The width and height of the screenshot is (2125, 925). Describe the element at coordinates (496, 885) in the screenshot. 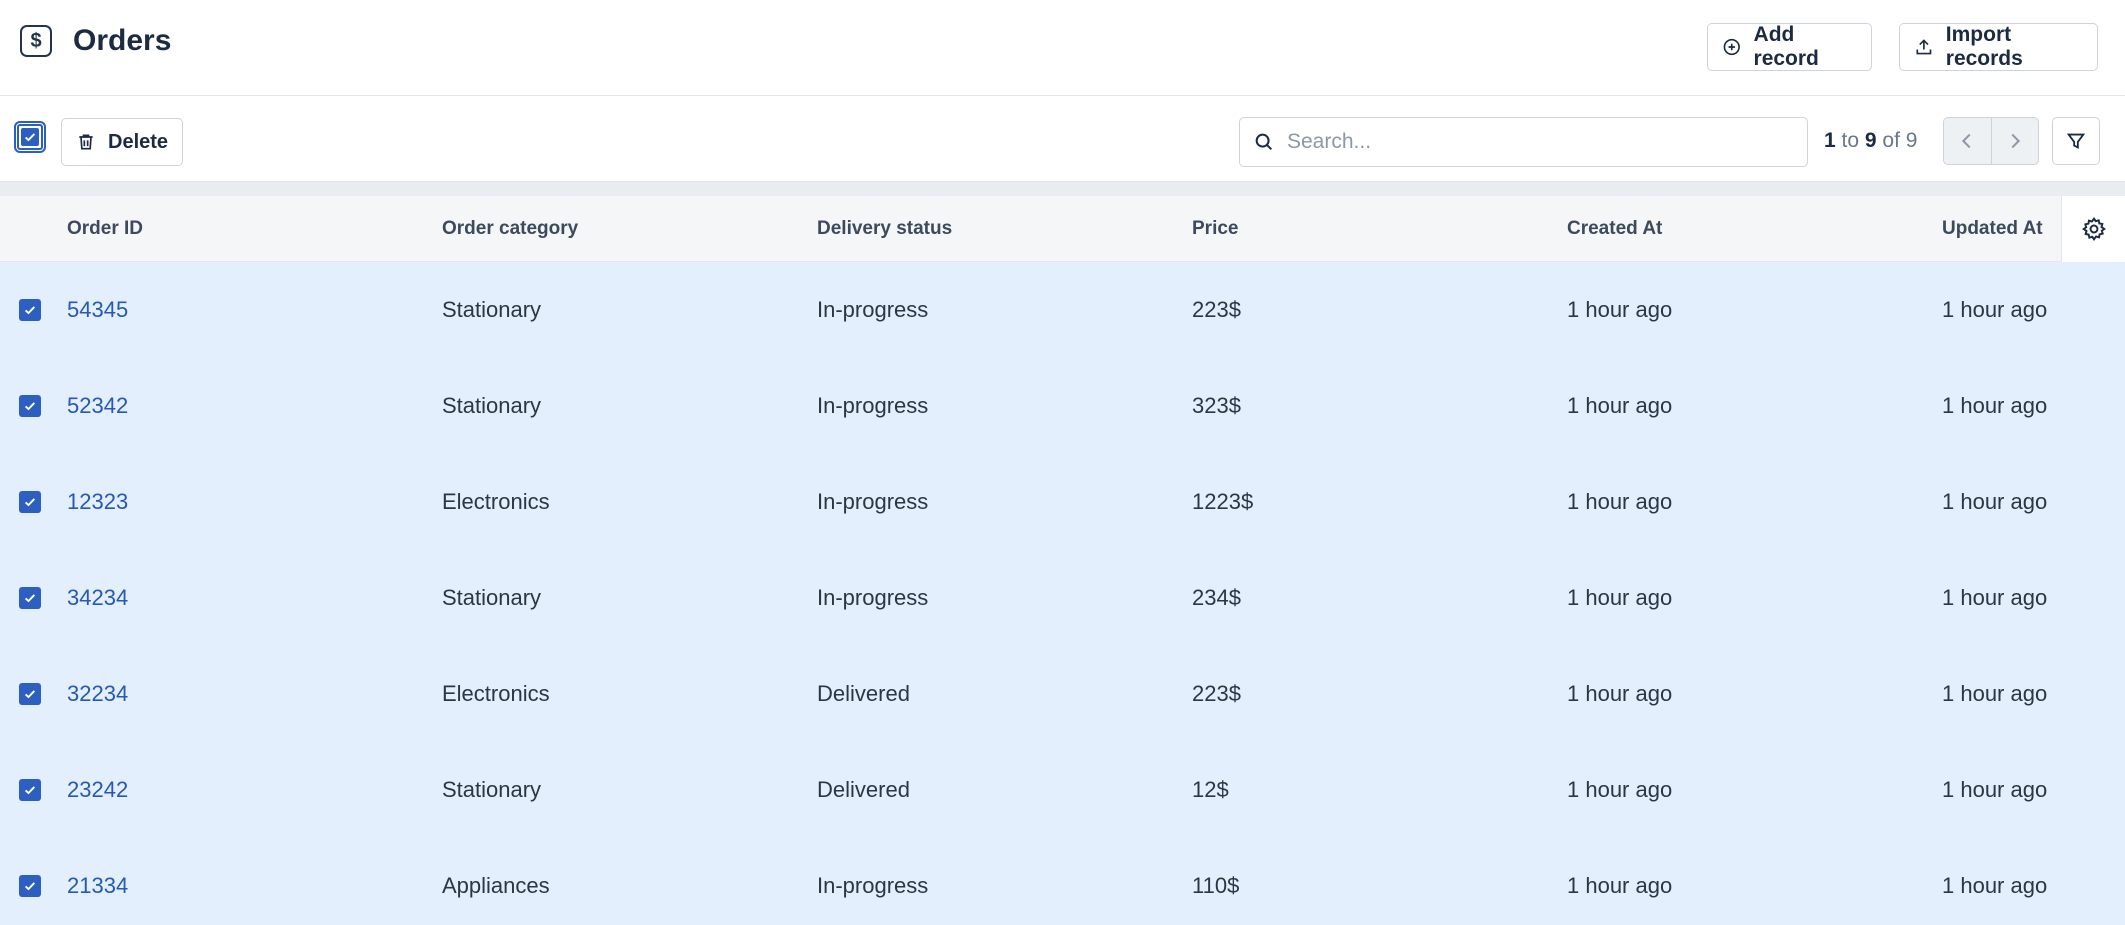

I see `order-category-cell: Appliances` at that location.